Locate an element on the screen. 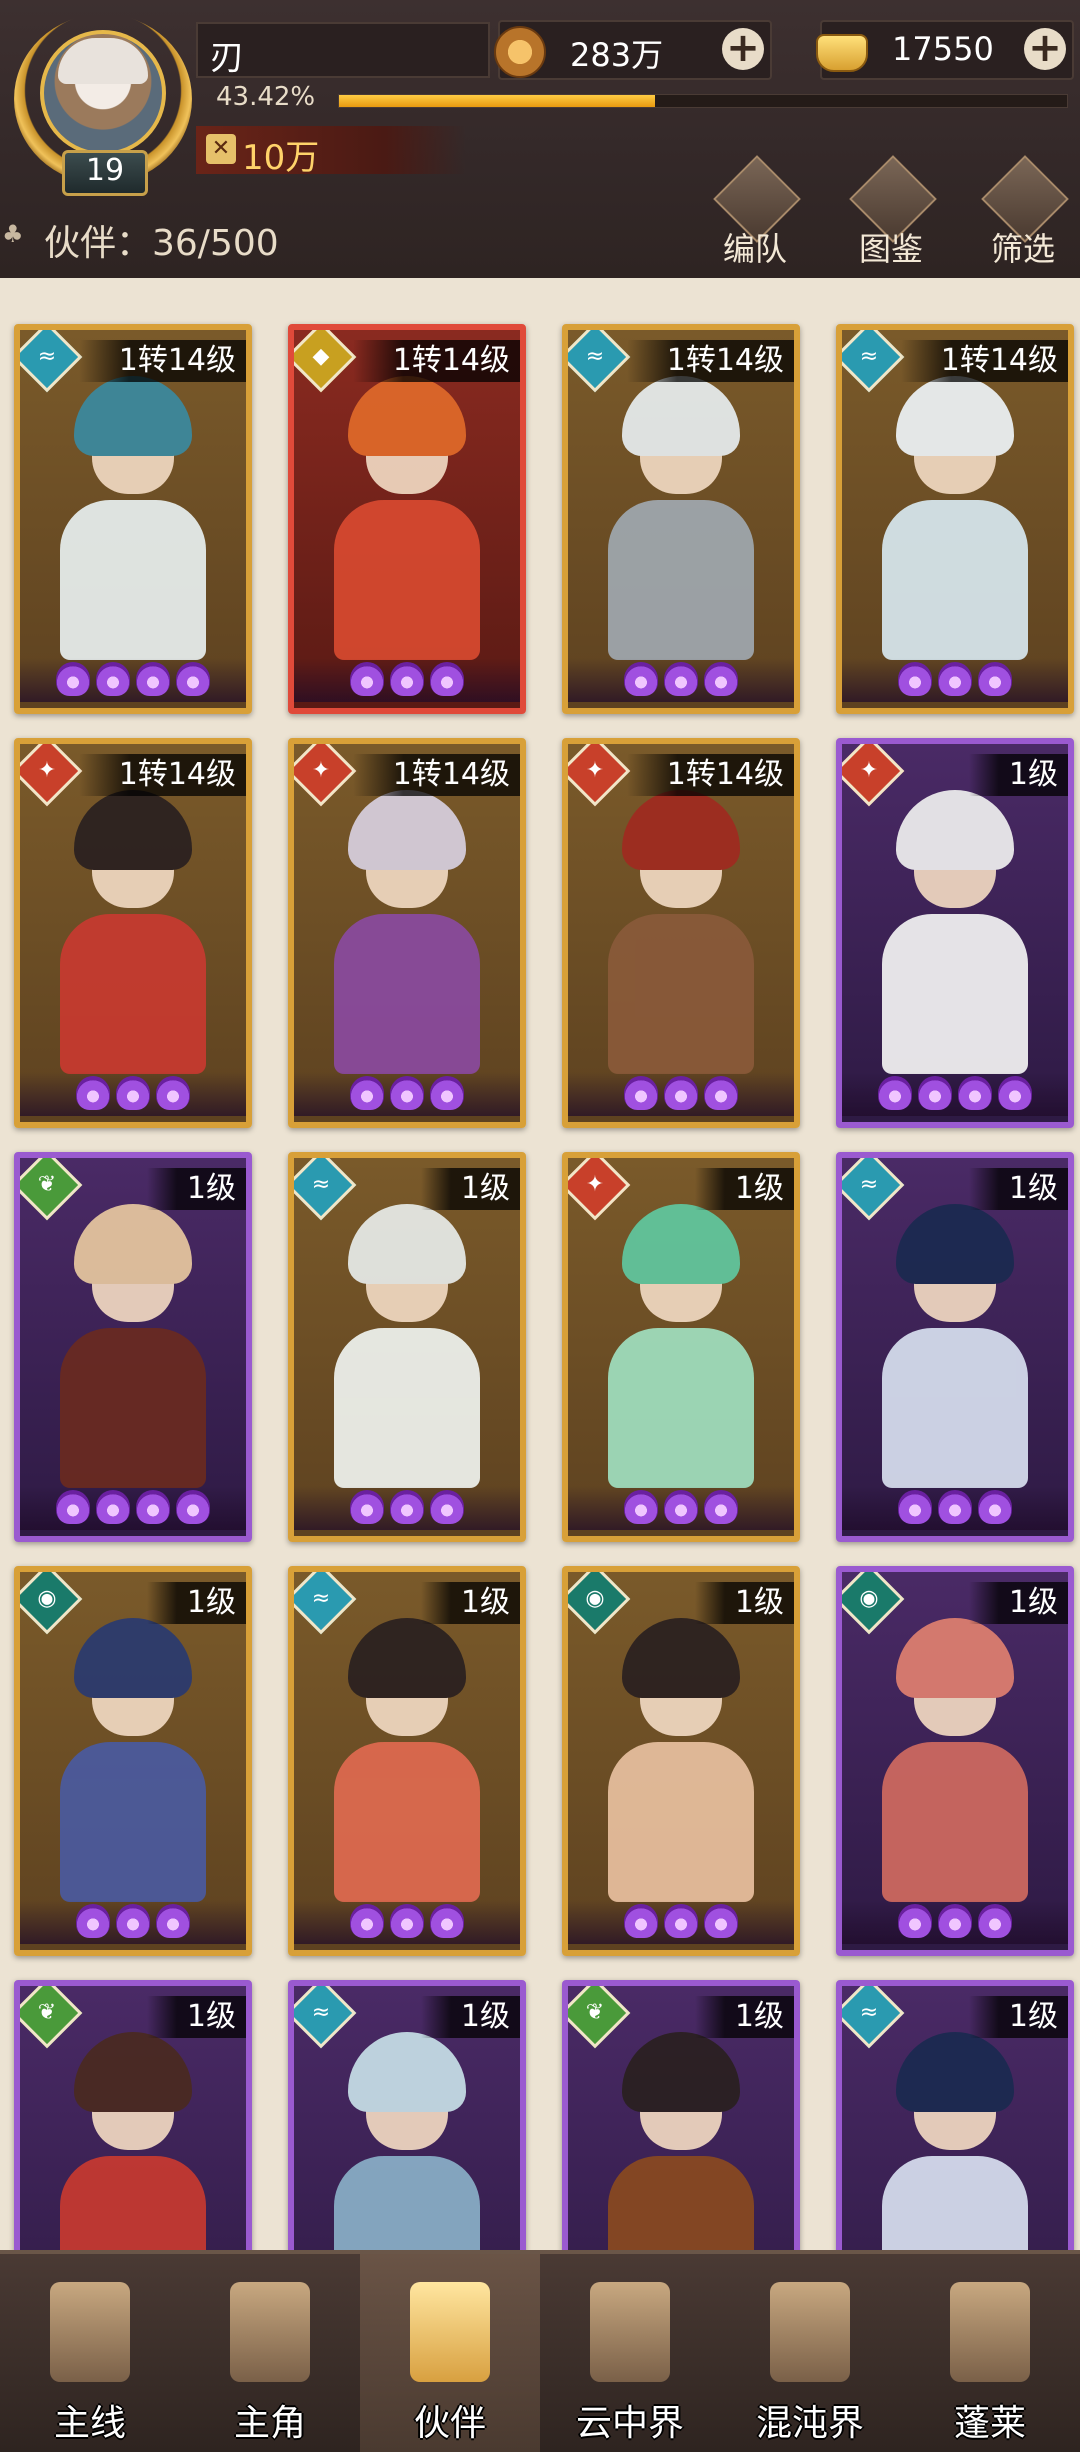 The height and width of the screenshot is (2452, 1080). nav-penglai: 蓬莱 is located at coordinates (990, 2353).